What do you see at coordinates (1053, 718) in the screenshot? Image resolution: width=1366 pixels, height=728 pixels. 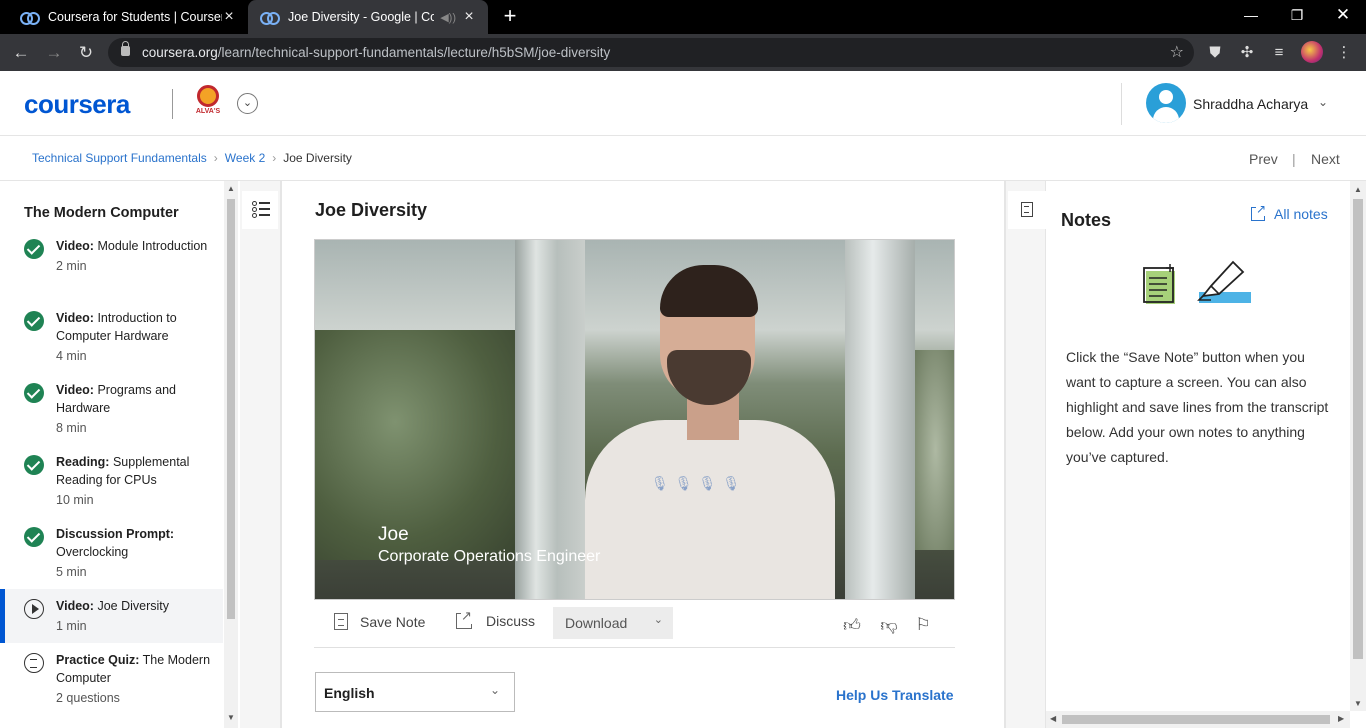 I see `scroll-left-icon: ◀` at bounding box center [1053, 718].